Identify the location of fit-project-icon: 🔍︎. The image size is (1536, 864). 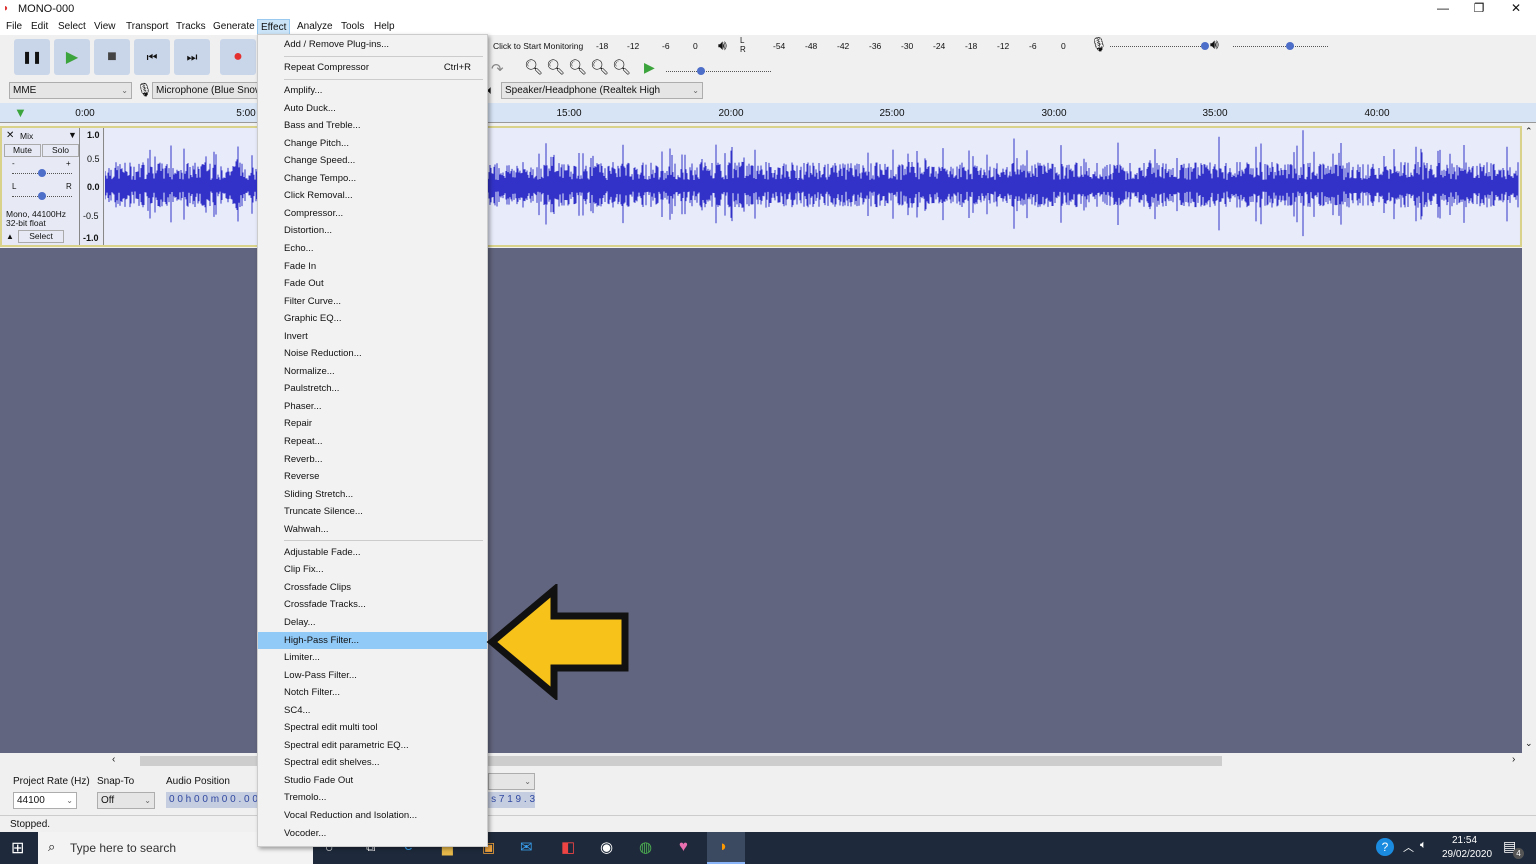
(599, 67).